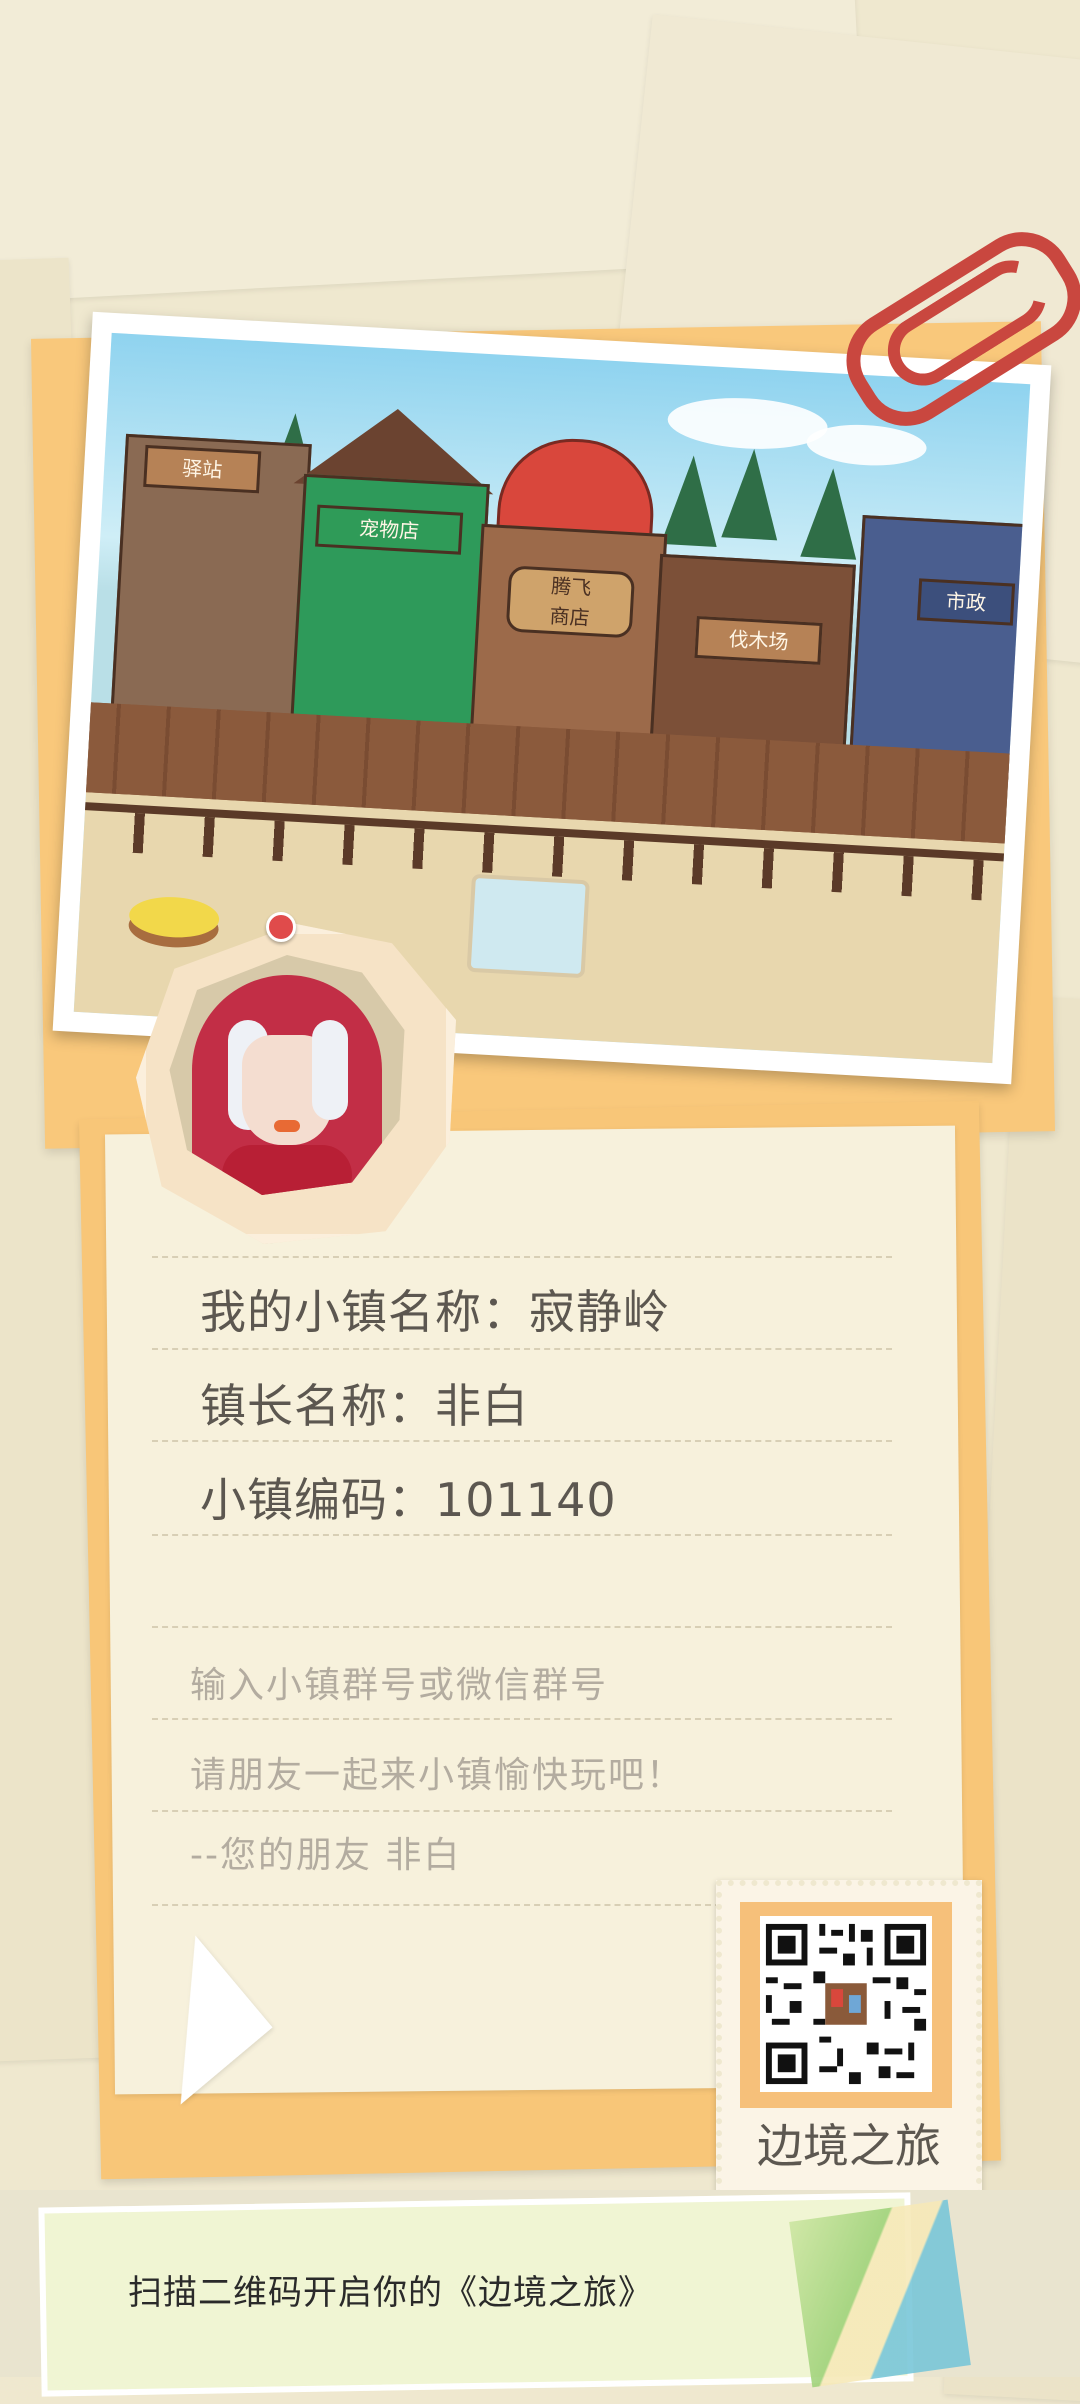 The height and width of the screenshot is (2404, 1080). What do you see at coordinates (364, 1406) in the screenshot?
I see `mayor-name: 镇长名称：非白` at bounding box center [364, 1406].